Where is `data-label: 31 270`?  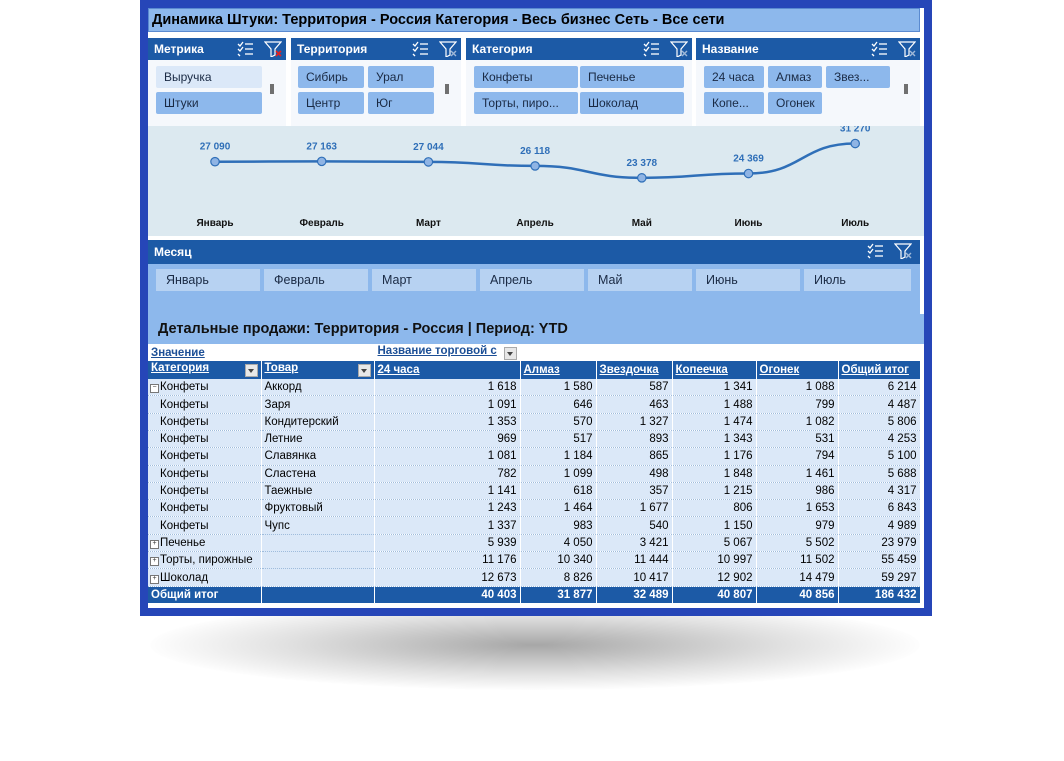
data-label: 31 270 is located at coordinates (855, 130).